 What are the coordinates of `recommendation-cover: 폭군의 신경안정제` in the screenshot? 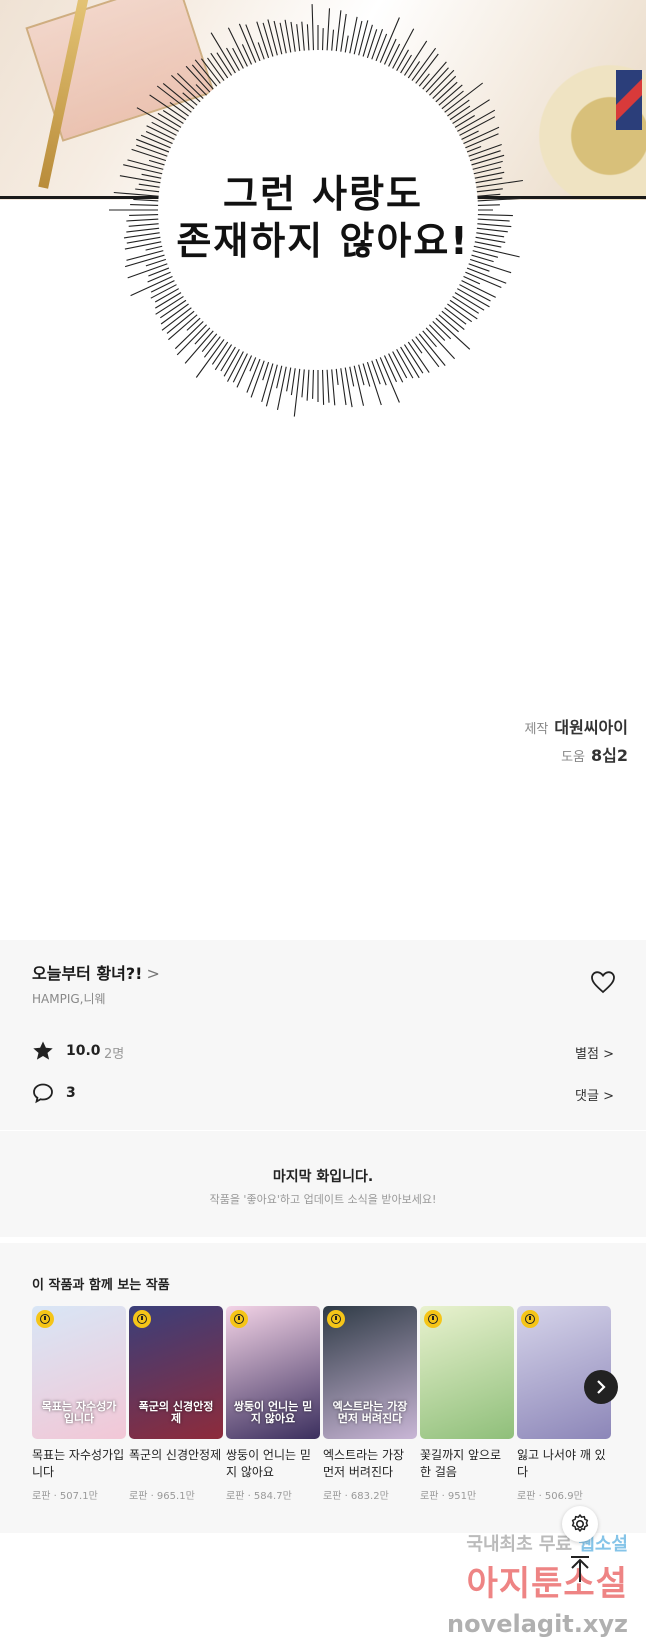 It's located at (176, 1372).